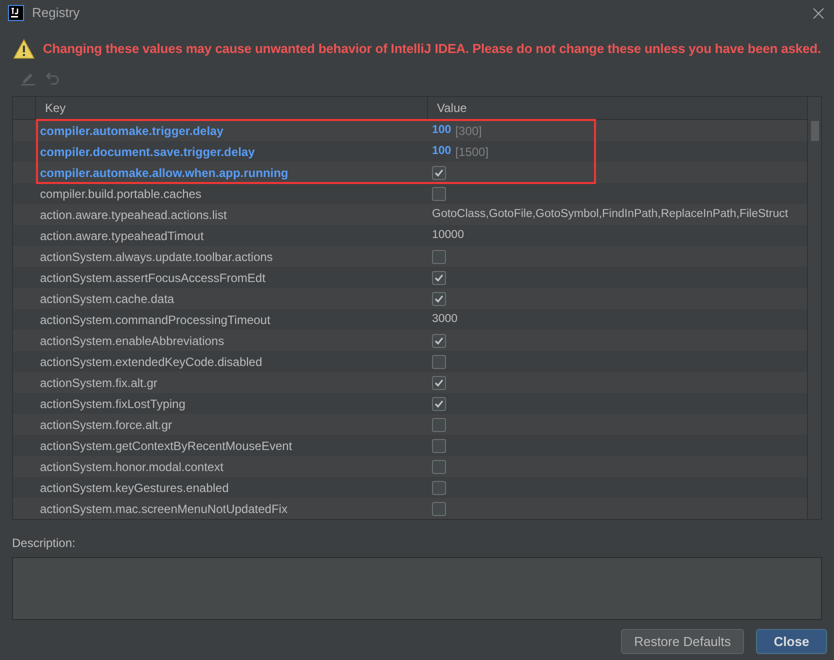  I want to click on app-logo-icon, so click(16, 13).